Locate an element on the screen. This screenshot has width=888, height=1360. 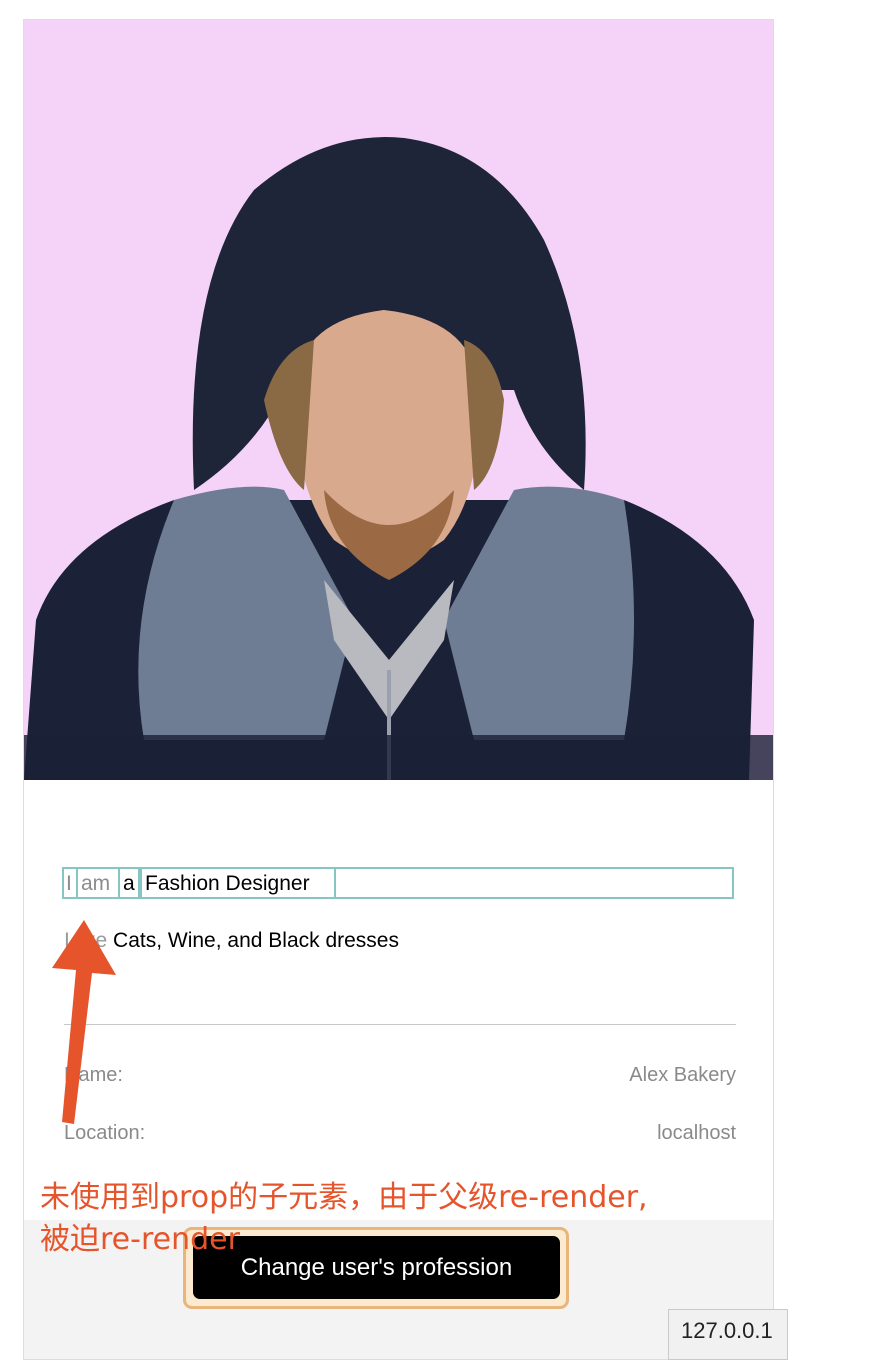
headline-segment-a: a is located at coordinates (129, 883).